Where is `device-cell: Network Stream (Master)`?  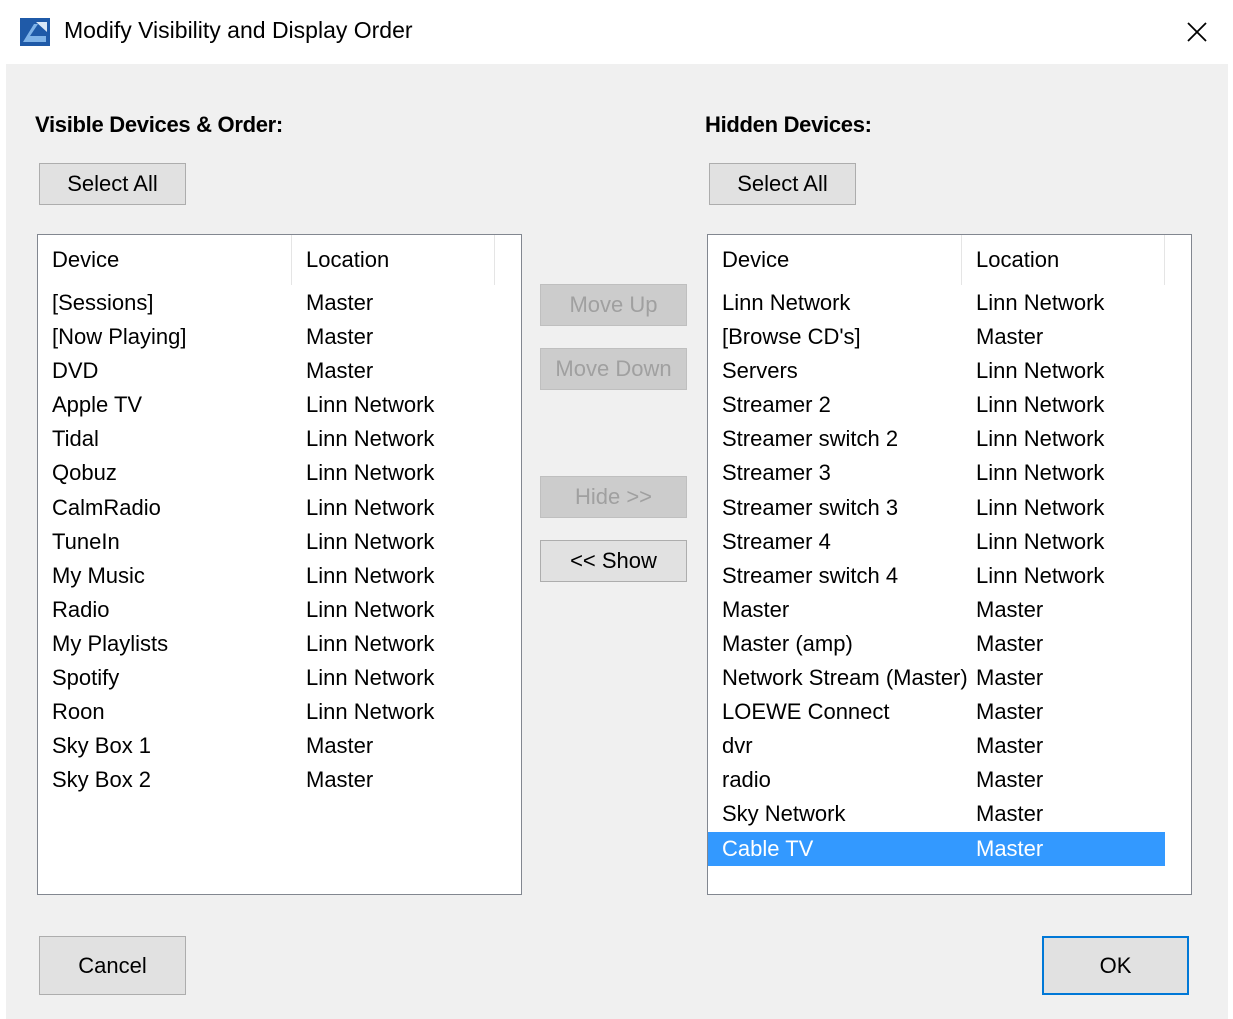 device-cell: Network Stream (Master) is located at coordinates (845, 678).